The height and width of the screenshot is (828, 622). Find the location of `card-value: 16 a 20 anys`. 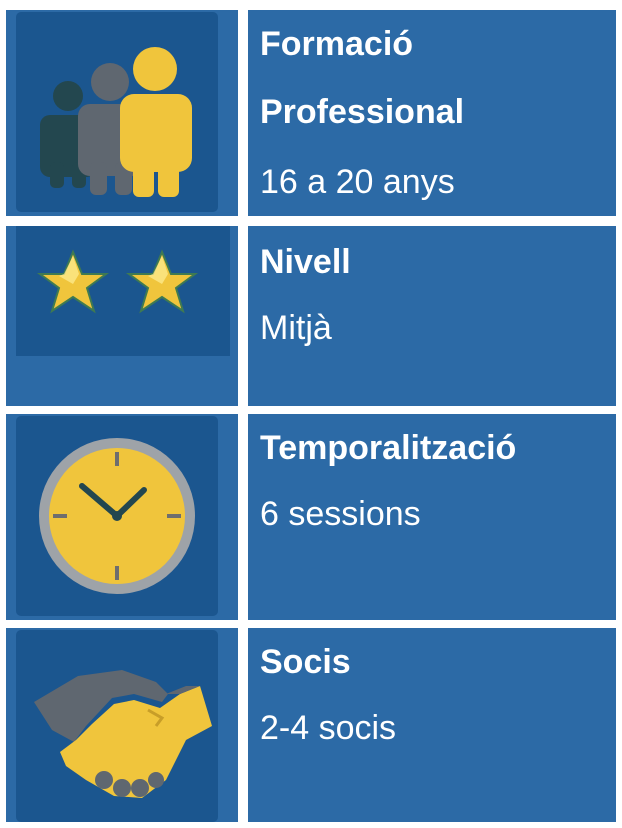

card-value: 16 a 20 anys is located at coordinates (357, 182).